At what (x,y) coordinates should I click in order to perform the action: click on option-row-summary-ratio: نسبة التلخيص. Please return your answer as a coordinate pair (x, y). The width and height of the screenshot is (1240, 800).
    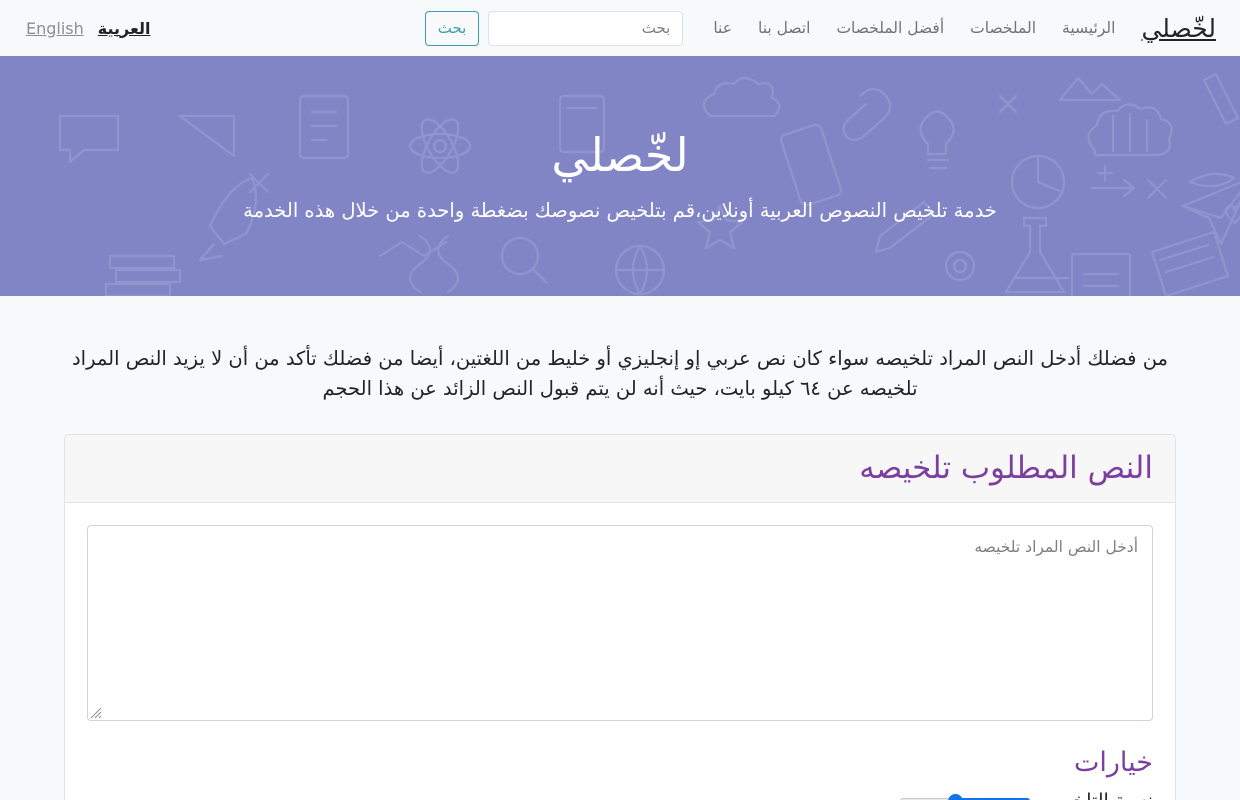
    Looking at the image, I should click on (620, 795).